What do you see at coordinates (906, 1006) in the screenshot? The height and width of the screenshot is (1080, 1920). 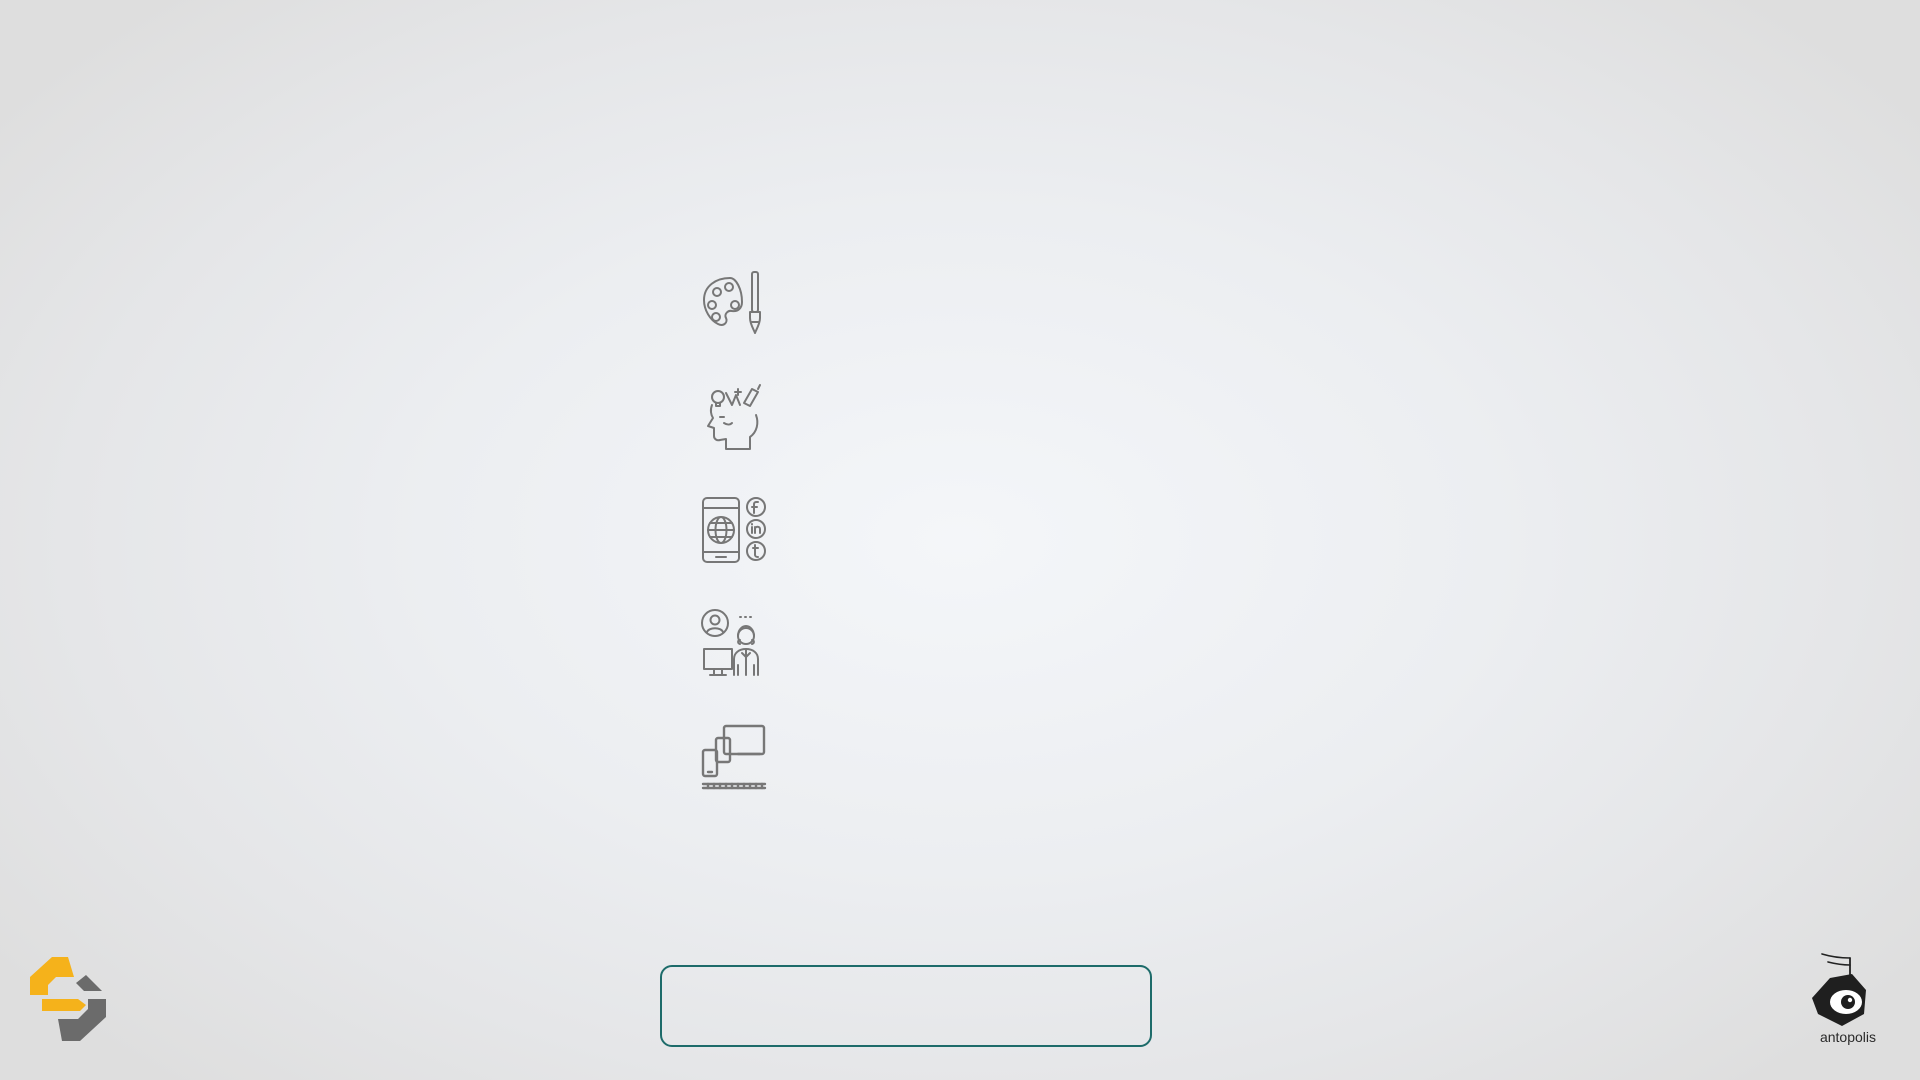 I see `cta-button` at bounding box center [906, 1006].